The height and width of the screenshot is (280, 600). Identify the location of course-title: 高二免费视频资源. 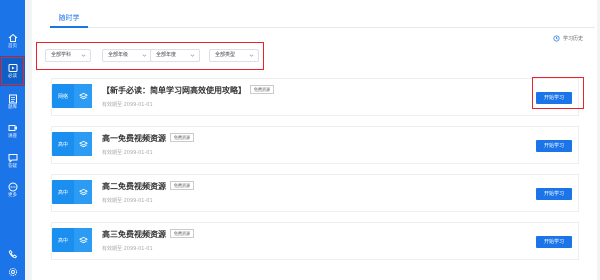
(134, 186).